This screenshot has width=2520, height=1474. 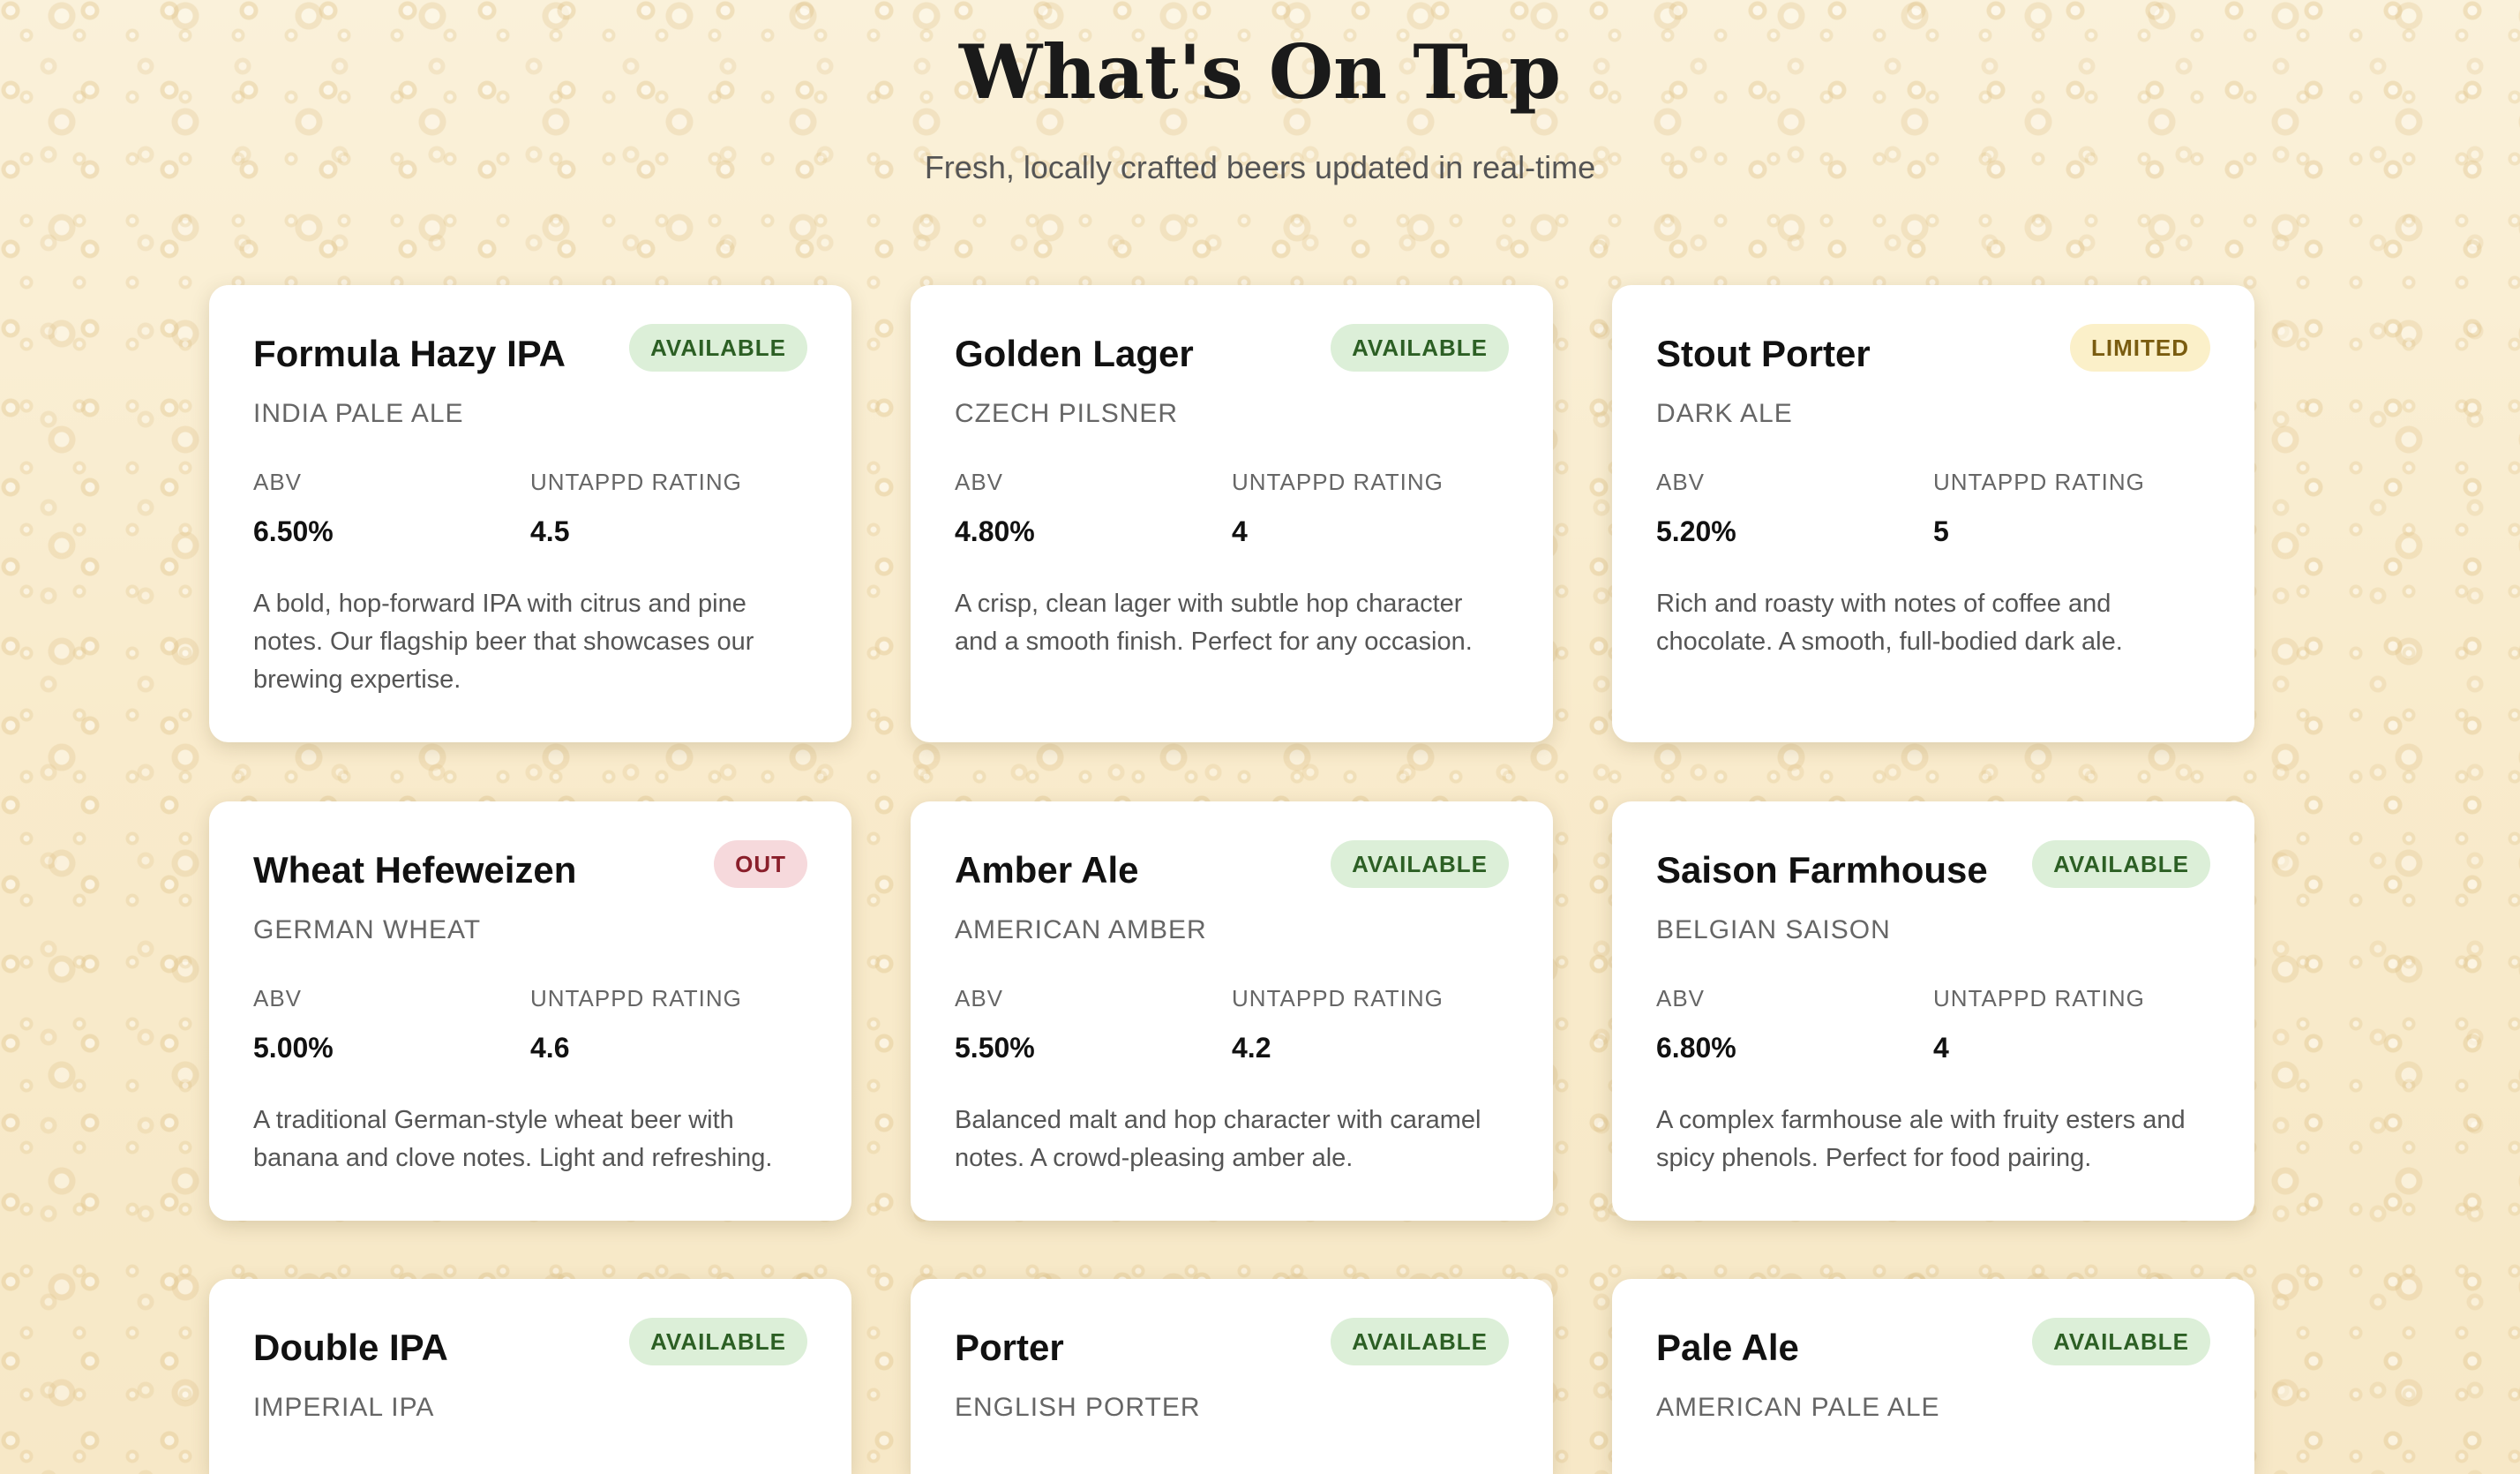 What do you see at coordinates (1232, 1376) in the screenshot?
I see `beer-card: Porter AVAILABLE ENGLISH PORTER` at bounding box center [1232, 1376].